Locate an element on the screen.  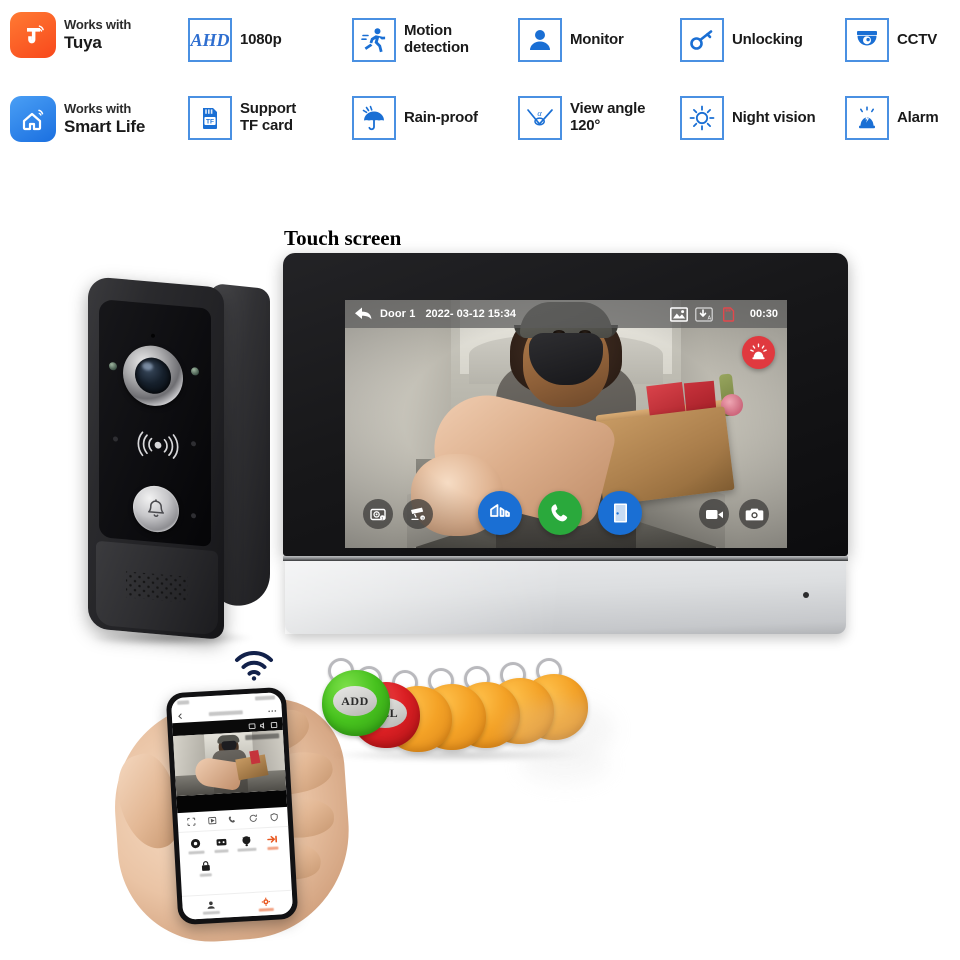
add-fob-label: ADD is located at coordinates (355, 700).